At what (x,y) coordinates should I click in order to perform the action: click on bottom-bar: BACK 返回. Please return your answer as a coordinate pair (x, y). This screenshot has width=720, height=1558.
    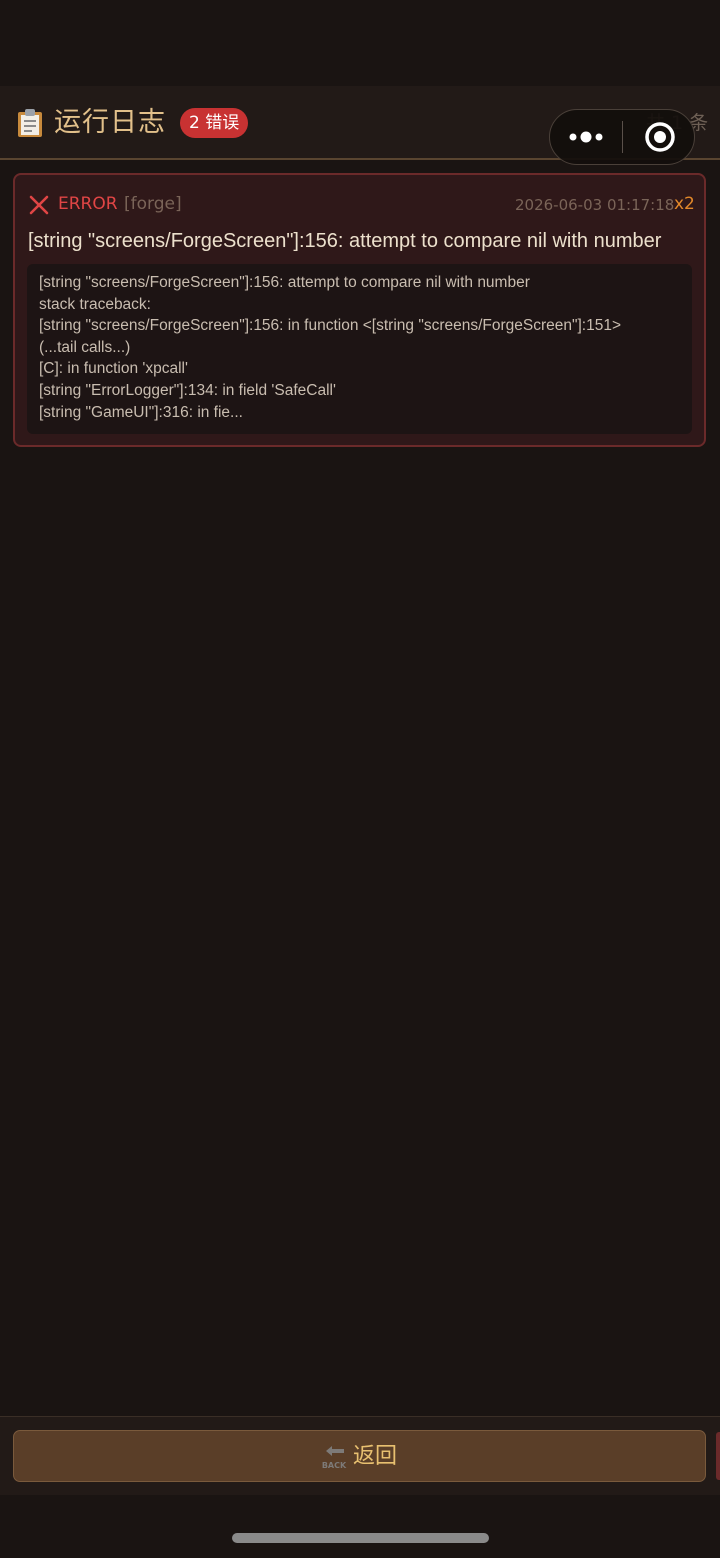
    Looking at the image, I should click on (360, 1455).